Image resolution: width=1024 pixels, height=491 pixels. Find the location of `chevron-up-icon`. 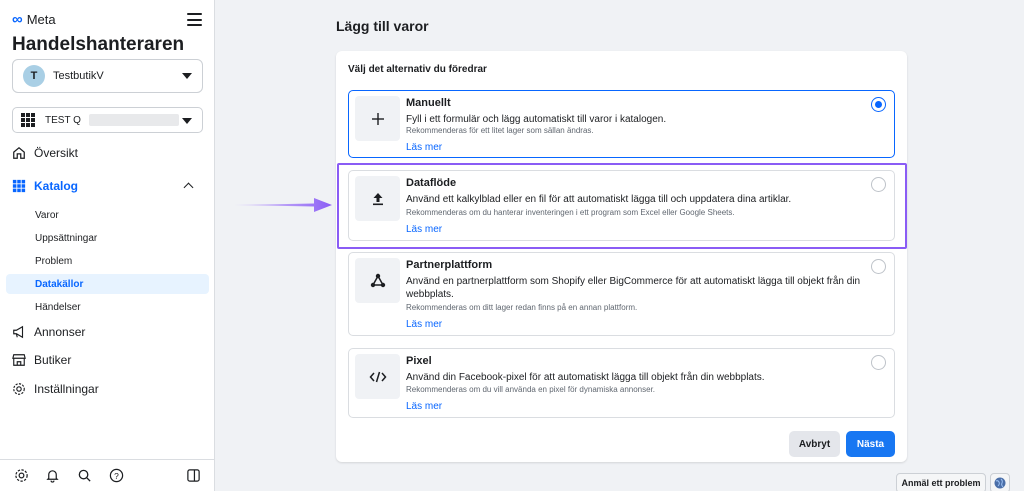

chevron-up-icon is located at coordinates (188, 187).